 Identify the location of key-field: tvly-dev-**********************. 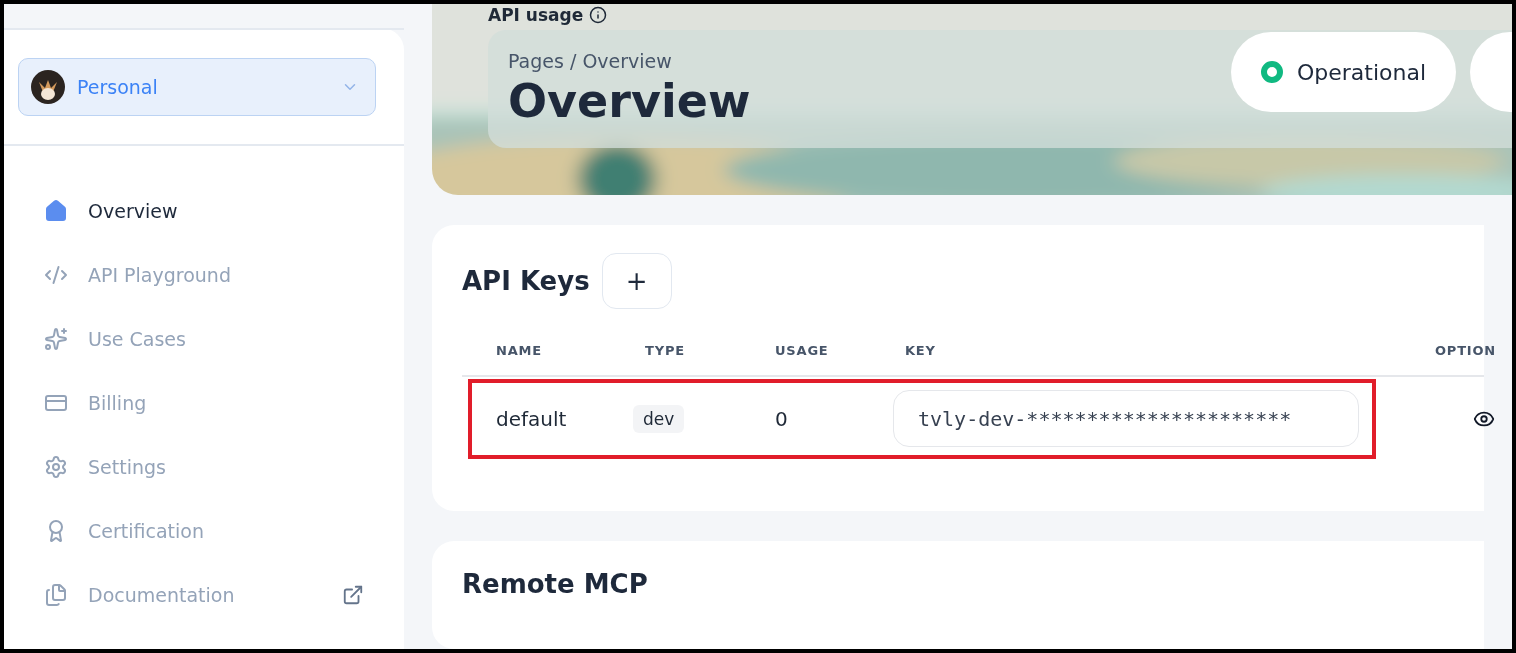
(1126, 419).